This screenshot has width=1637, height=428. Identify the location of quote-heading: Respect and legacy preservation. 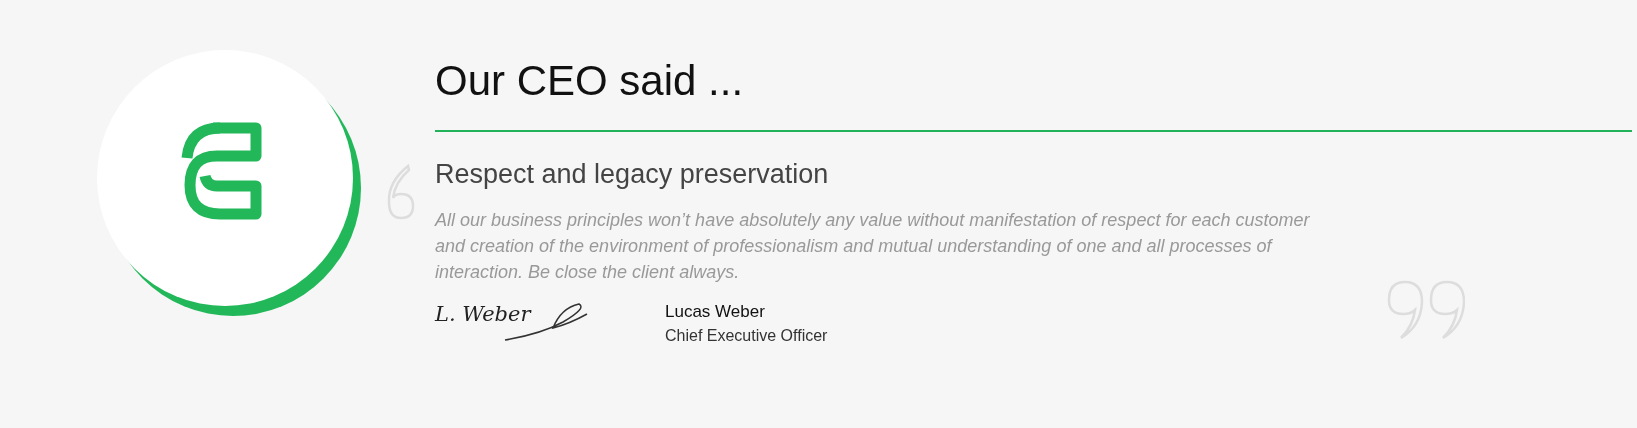
(632, 174).